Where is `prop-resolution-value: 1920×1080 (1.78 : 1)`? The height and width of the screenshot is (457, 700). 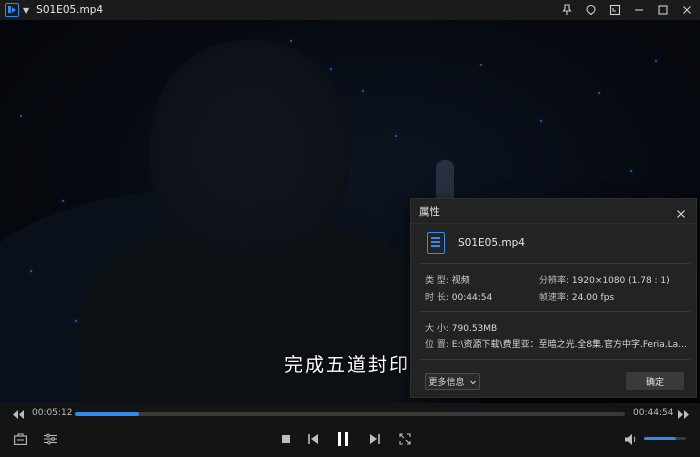
prop-resolution-value: 1920×1080 (1.78 : 1) is located at coordinates (620, 281).